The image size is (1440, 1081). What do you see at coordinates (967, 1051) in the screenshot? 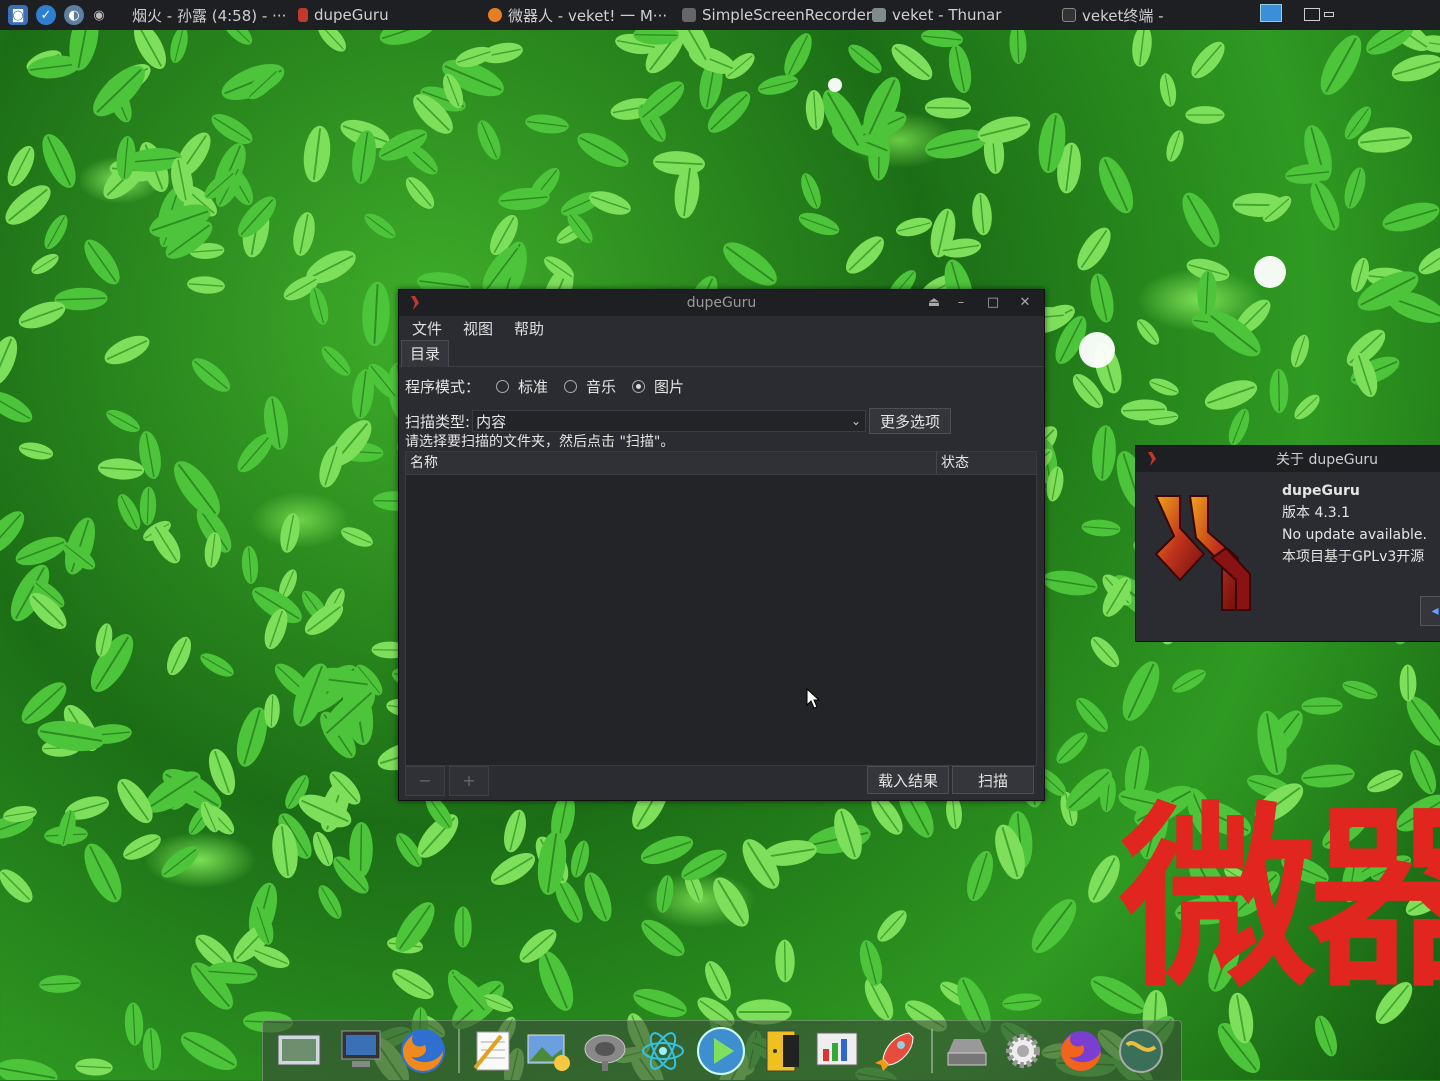
I see `dock-drive` at bounding box center [967, 1051].